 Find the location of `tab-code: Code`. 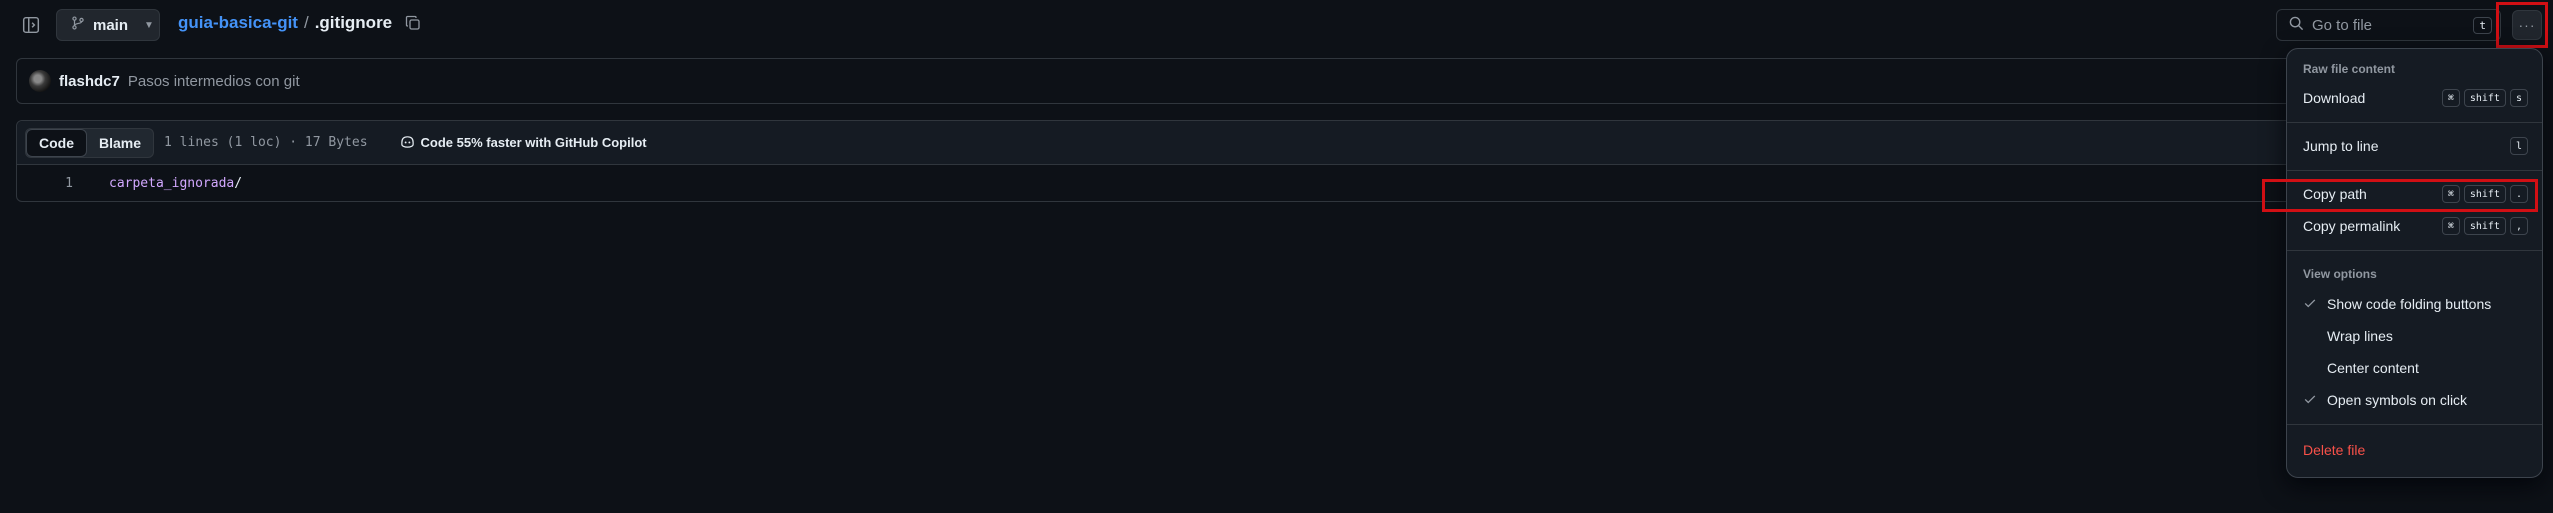

tab-code: Code is located at coordinates (56, 142).